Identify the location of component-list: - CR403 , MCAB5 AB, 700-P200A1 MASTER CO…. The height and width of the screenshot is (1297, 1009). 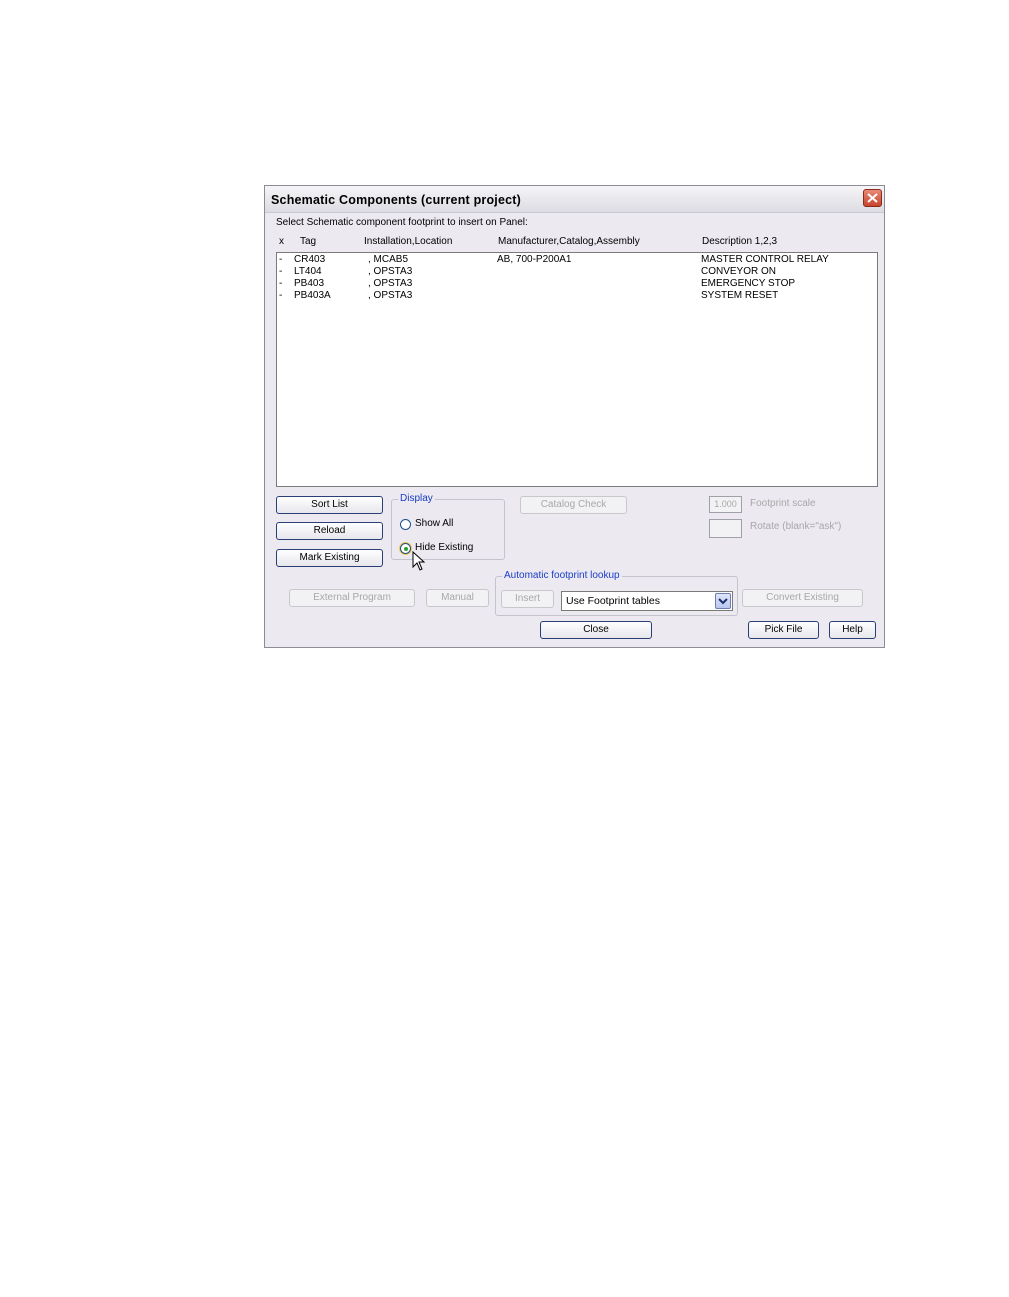
(577, 369).